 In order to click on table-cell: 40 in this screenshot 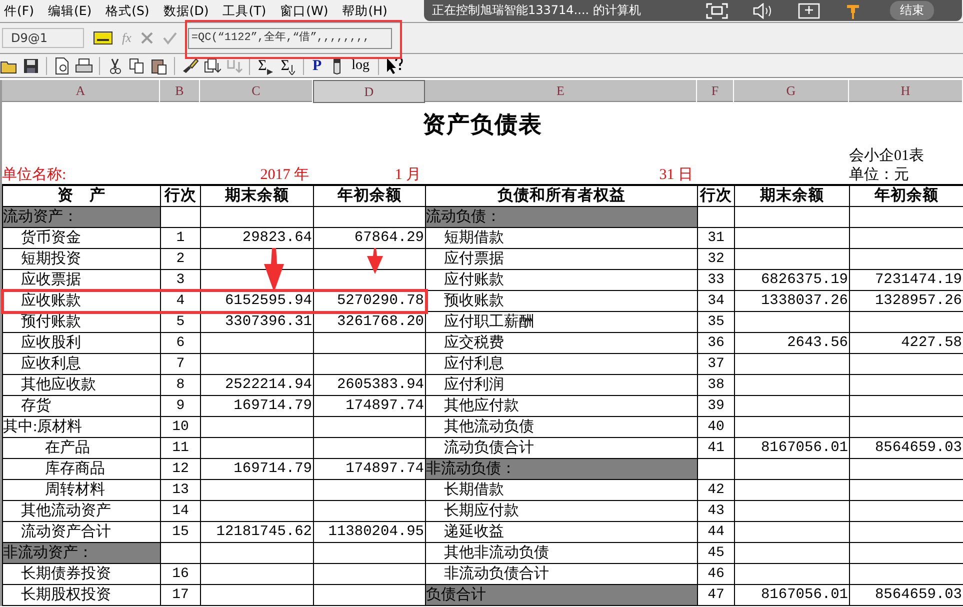, I will do `click(716, 427)`.